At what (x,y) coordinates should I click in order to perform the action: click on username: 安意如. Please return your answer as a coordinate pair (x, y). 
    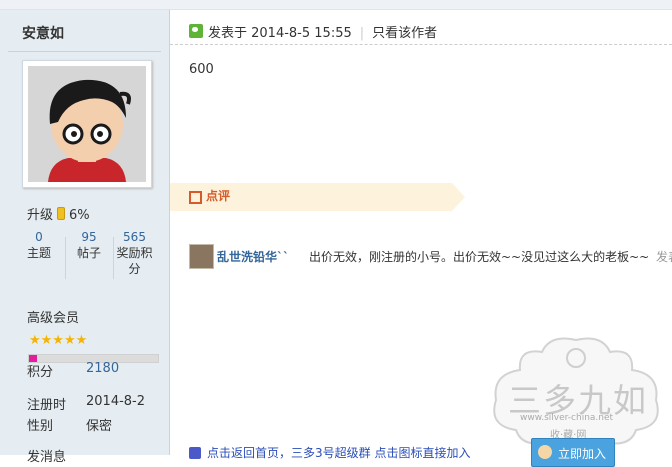
    Looking at the image, I should click on (43, 33).